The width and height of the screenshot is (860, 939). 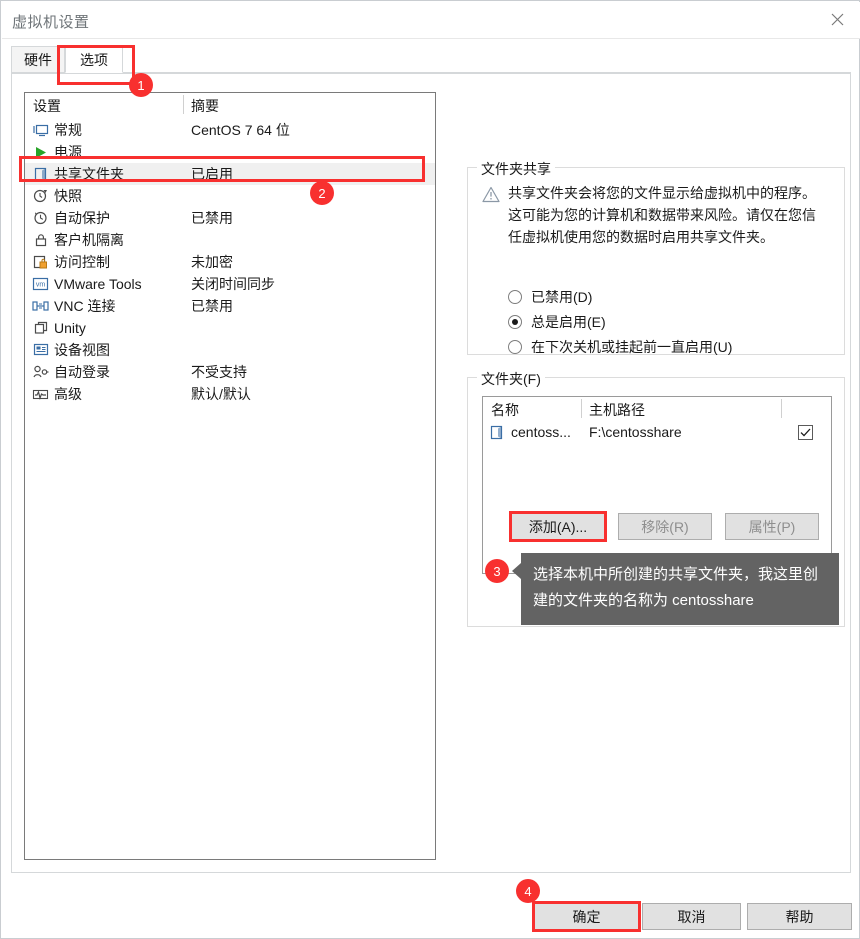 What do you see at coordinates (240, 130) in the screenshot?
I see `settings-row-value: CentOS 7 64 位` at bounding box center [240, 130].